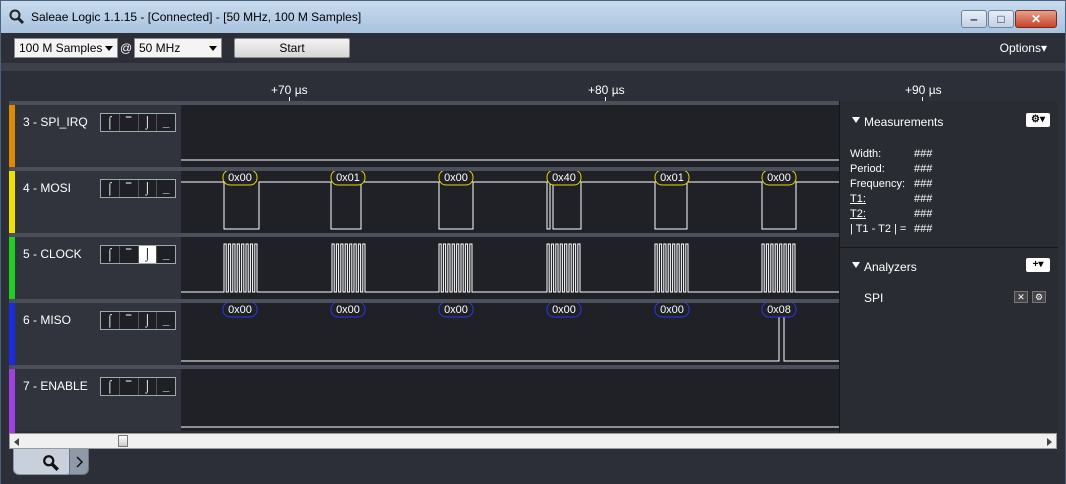 Image resolution: width=1066 pixels, height=484 pixels. Describe the element at coordinates (95, 268) in the screenshot. I see `channel-label-panel: 5 - CLOCK ⌠ ‾ ⌡ _` at that location.